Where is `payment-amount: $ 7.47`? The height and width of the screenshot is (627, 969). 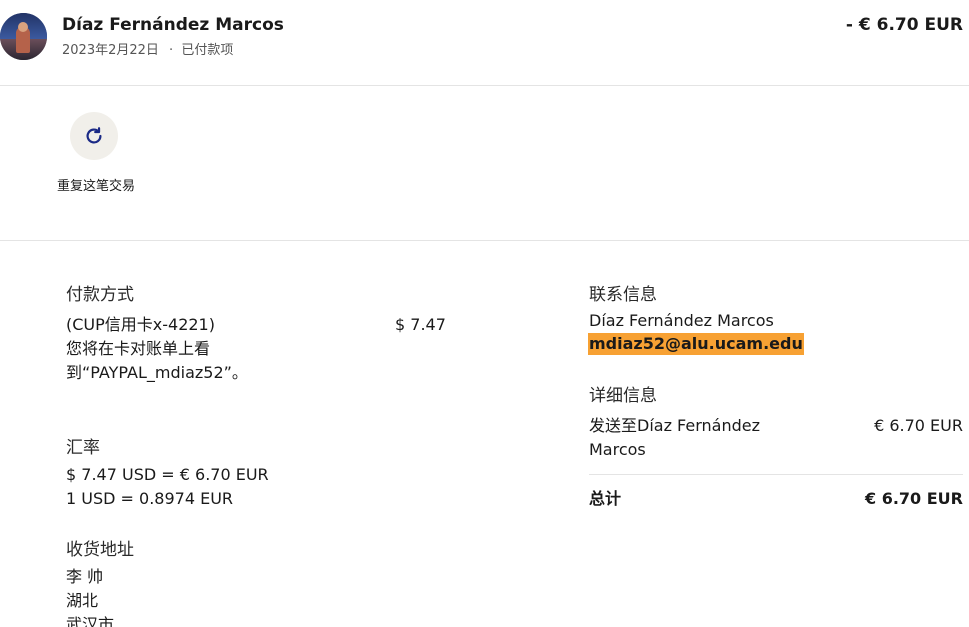
payment-amount: $ 7.47 is located at coordinates (420, 324).